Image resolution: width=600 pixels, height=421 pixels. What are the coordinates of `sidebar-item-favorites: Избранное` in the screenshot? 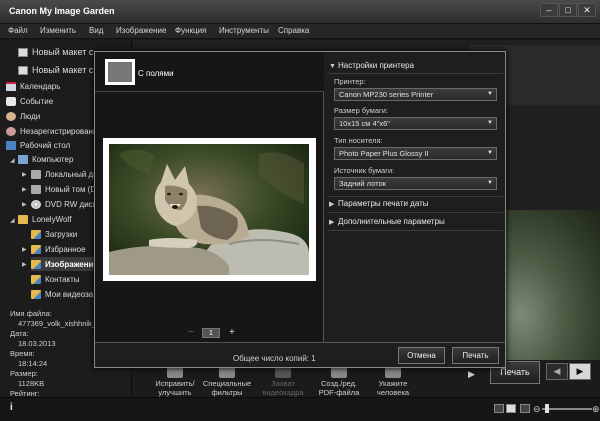 It's located at (58, 249).